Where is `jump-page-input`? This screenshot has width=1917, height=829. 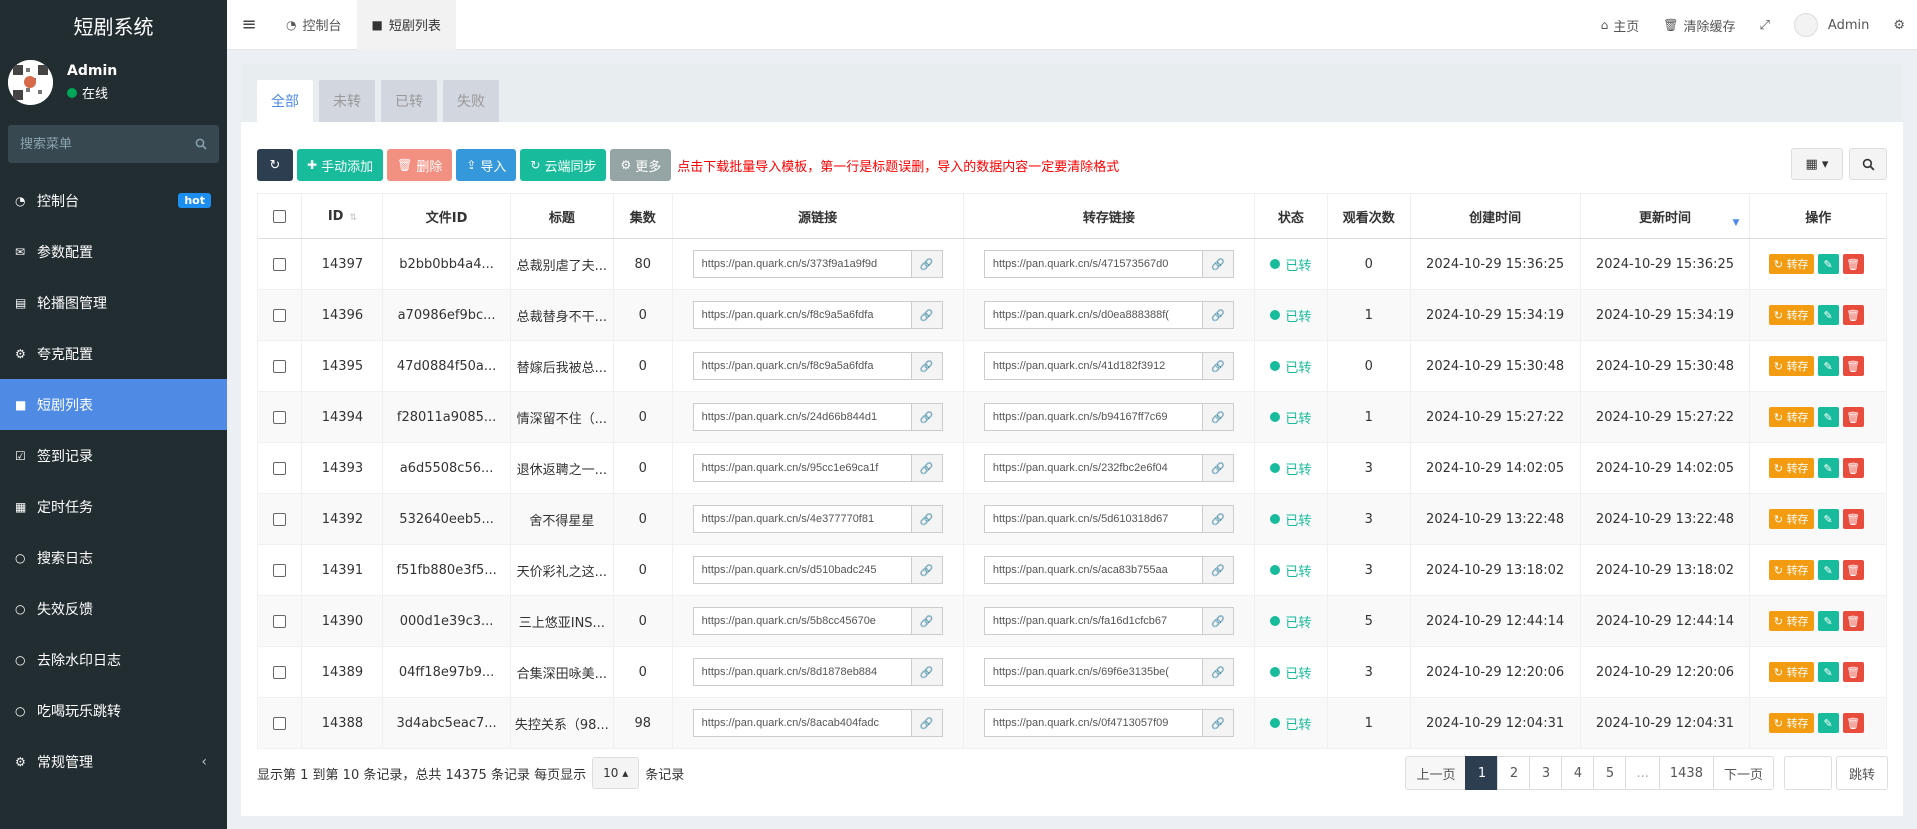 jump-page-input is located at coordinates (1807, 773).